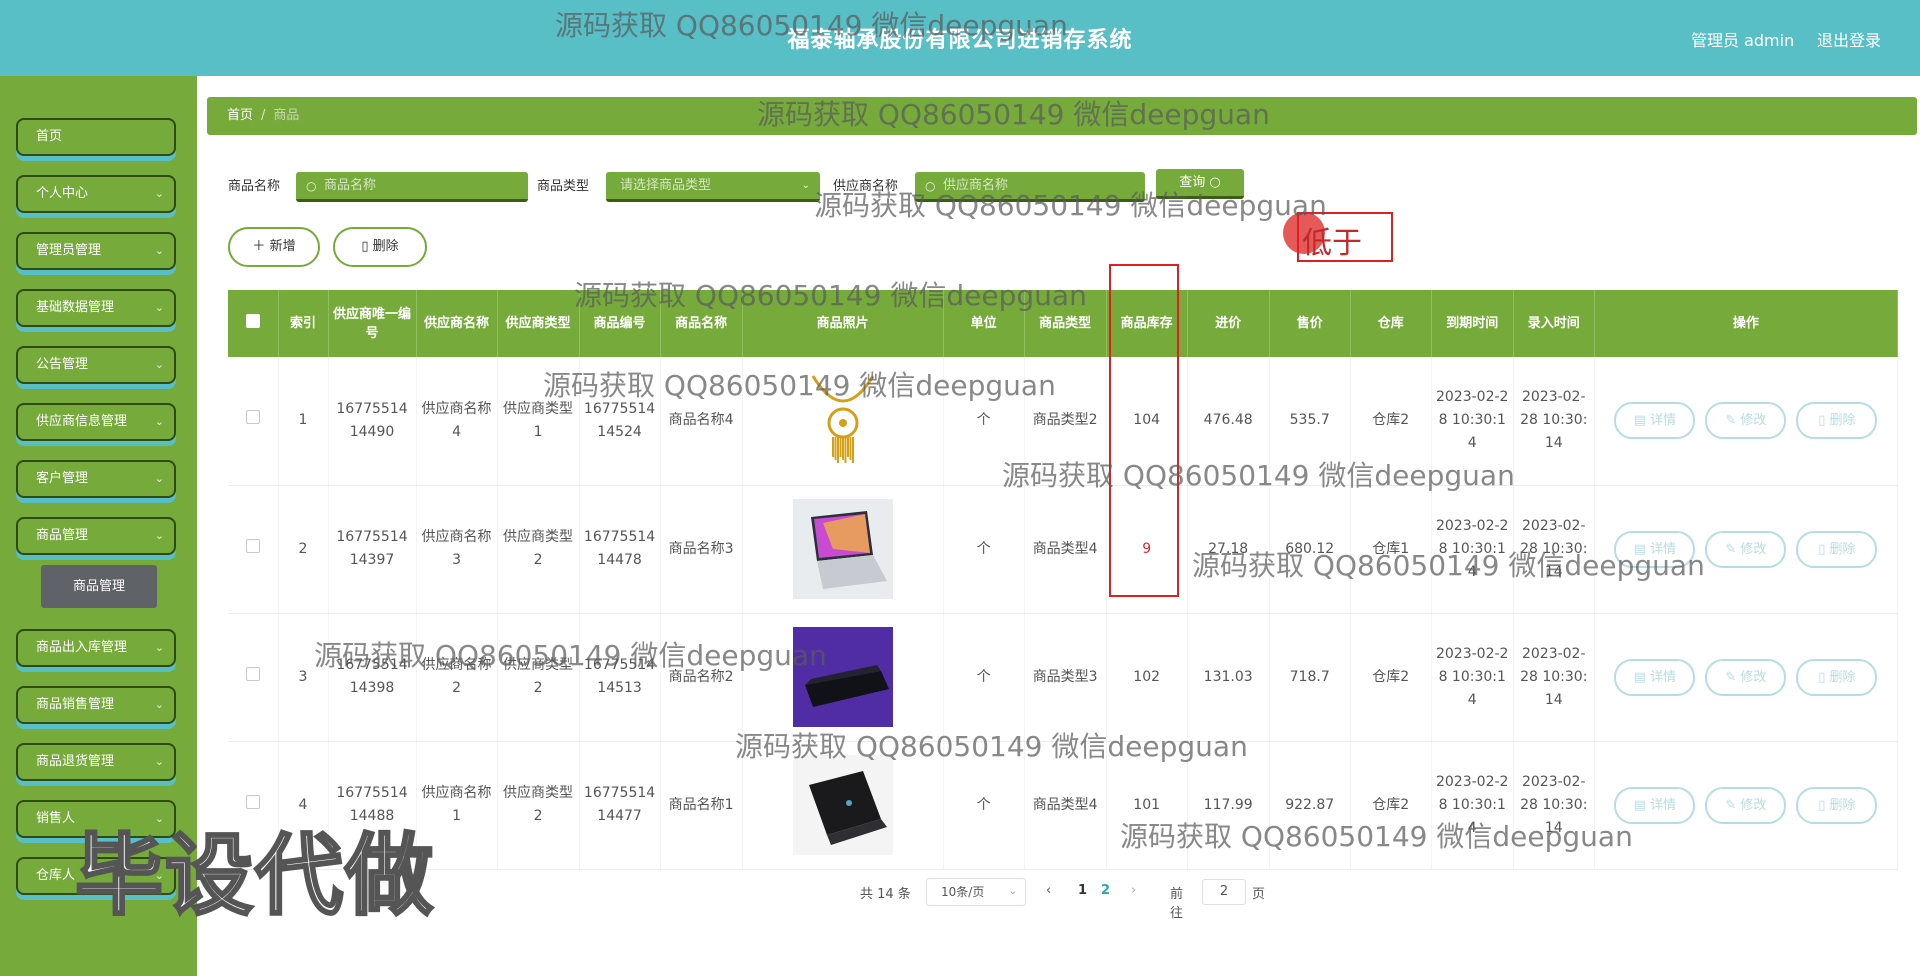  What do you see at coordinates (261, 246) in the screenshot?
I see `plus-icon: ＋` at bounding box center [261, 246].